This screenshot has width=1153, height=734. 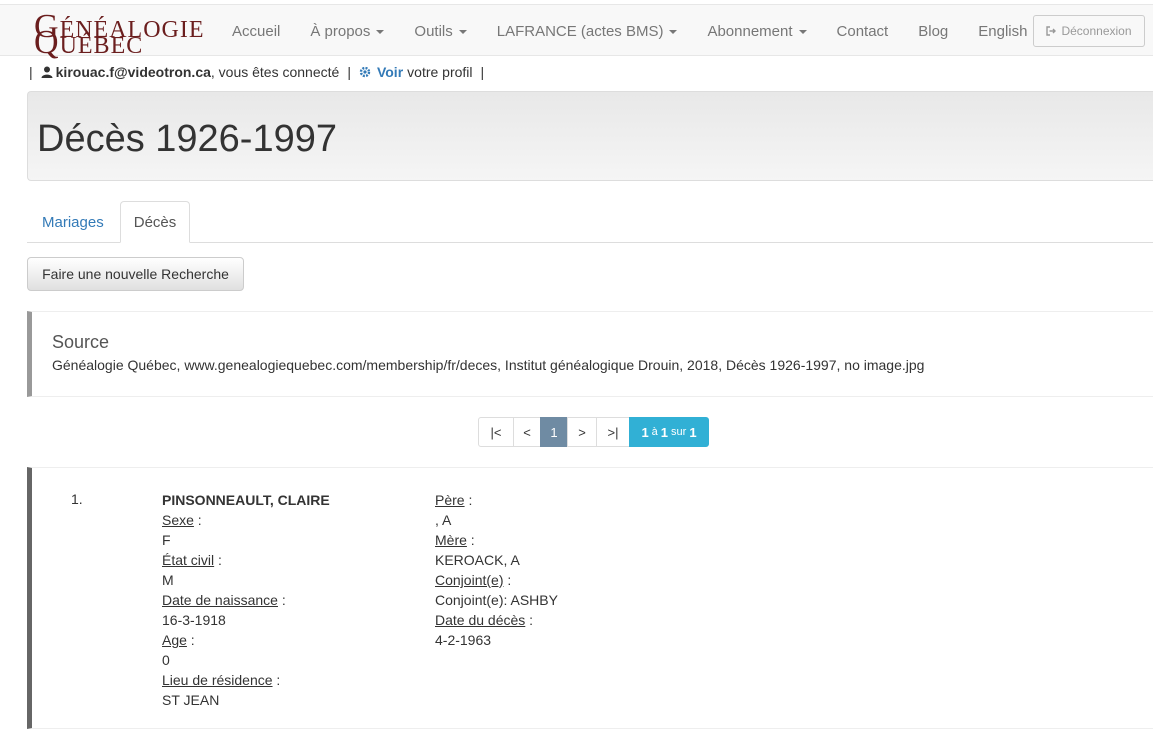 I want to click on user-email: kirouac.f@videotron.ca, so click(x=133, y=72).